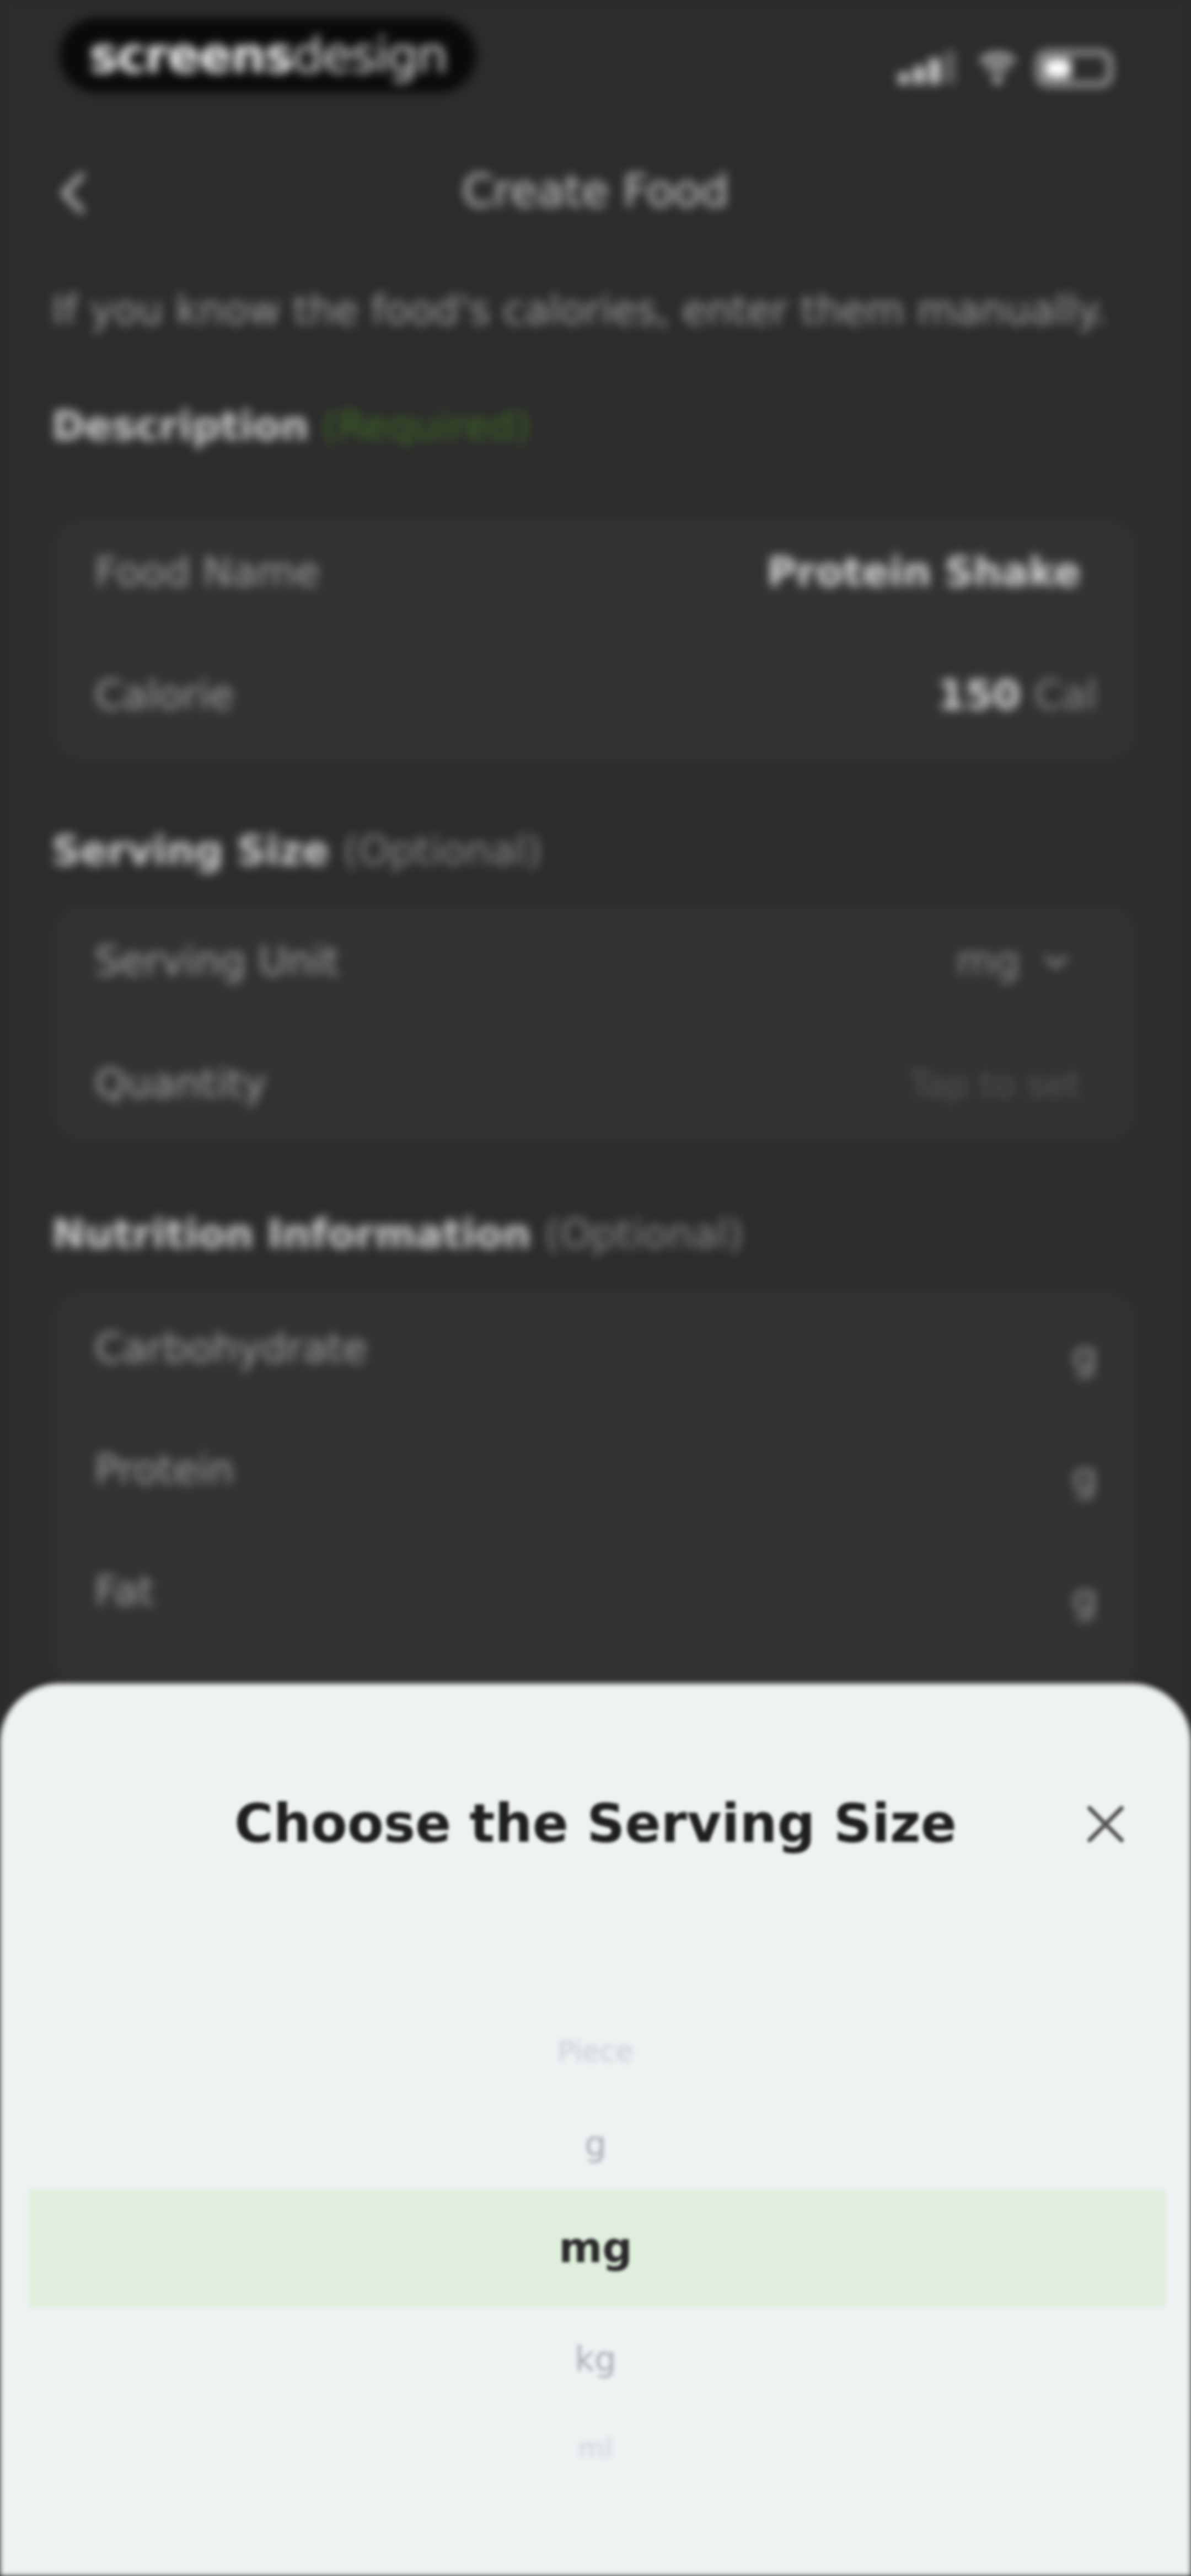 Image resolution: width=1191 pixels, height=2576 pixels. I want to click on carbohydrate-label: Carbohydrate, so click(231, 1348).